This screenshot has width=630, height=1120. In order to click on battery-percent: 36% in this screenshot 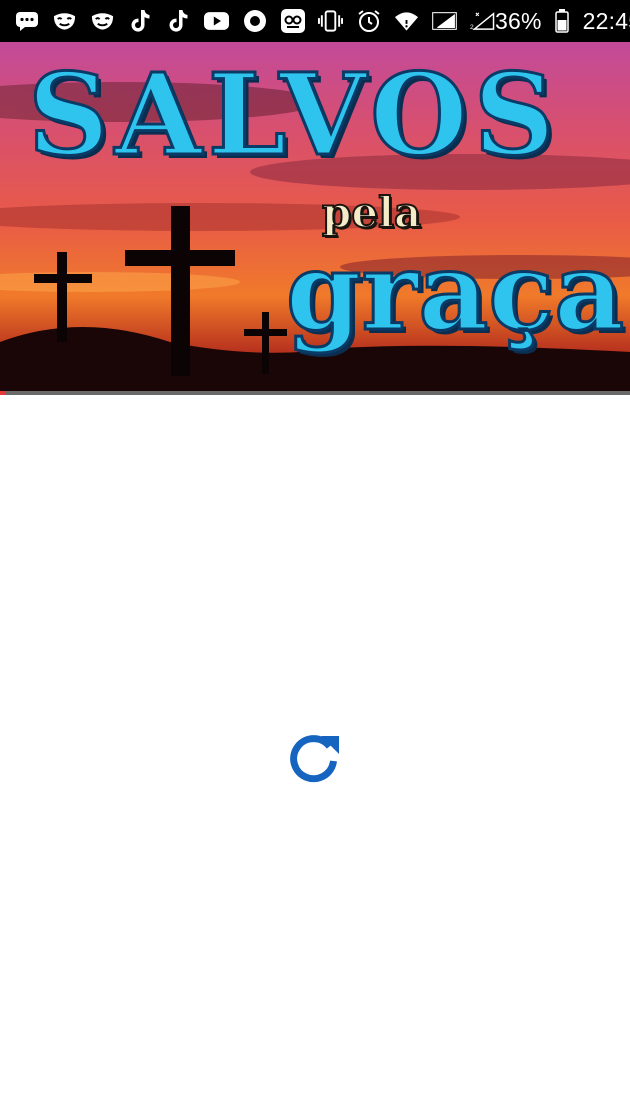, I will do `click(518, 20)`.